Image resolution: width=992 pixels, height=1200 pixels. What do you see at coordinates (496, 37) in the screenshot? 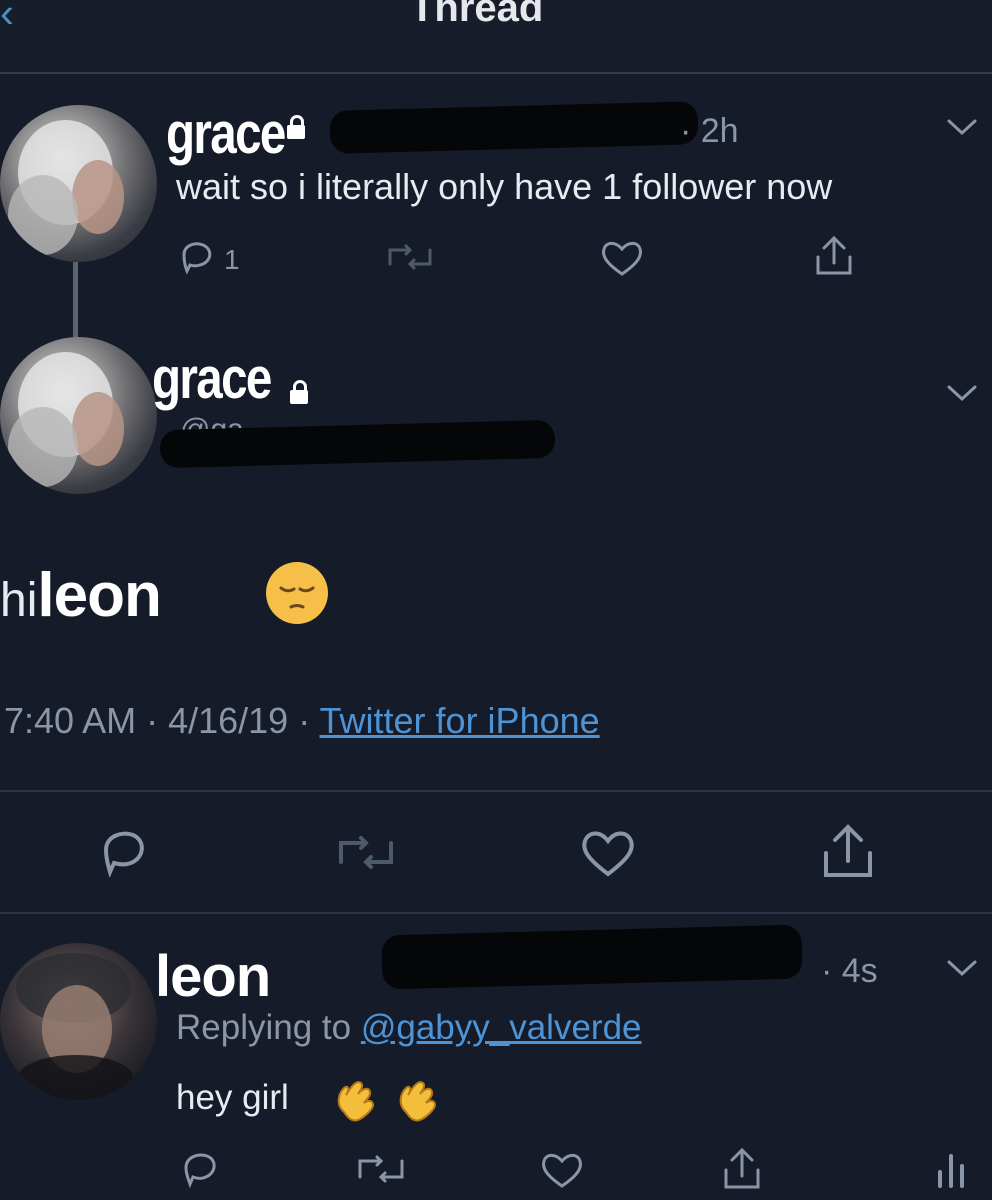
I see `thread-header: ‹ Thread` at bounding box center [496, 37].